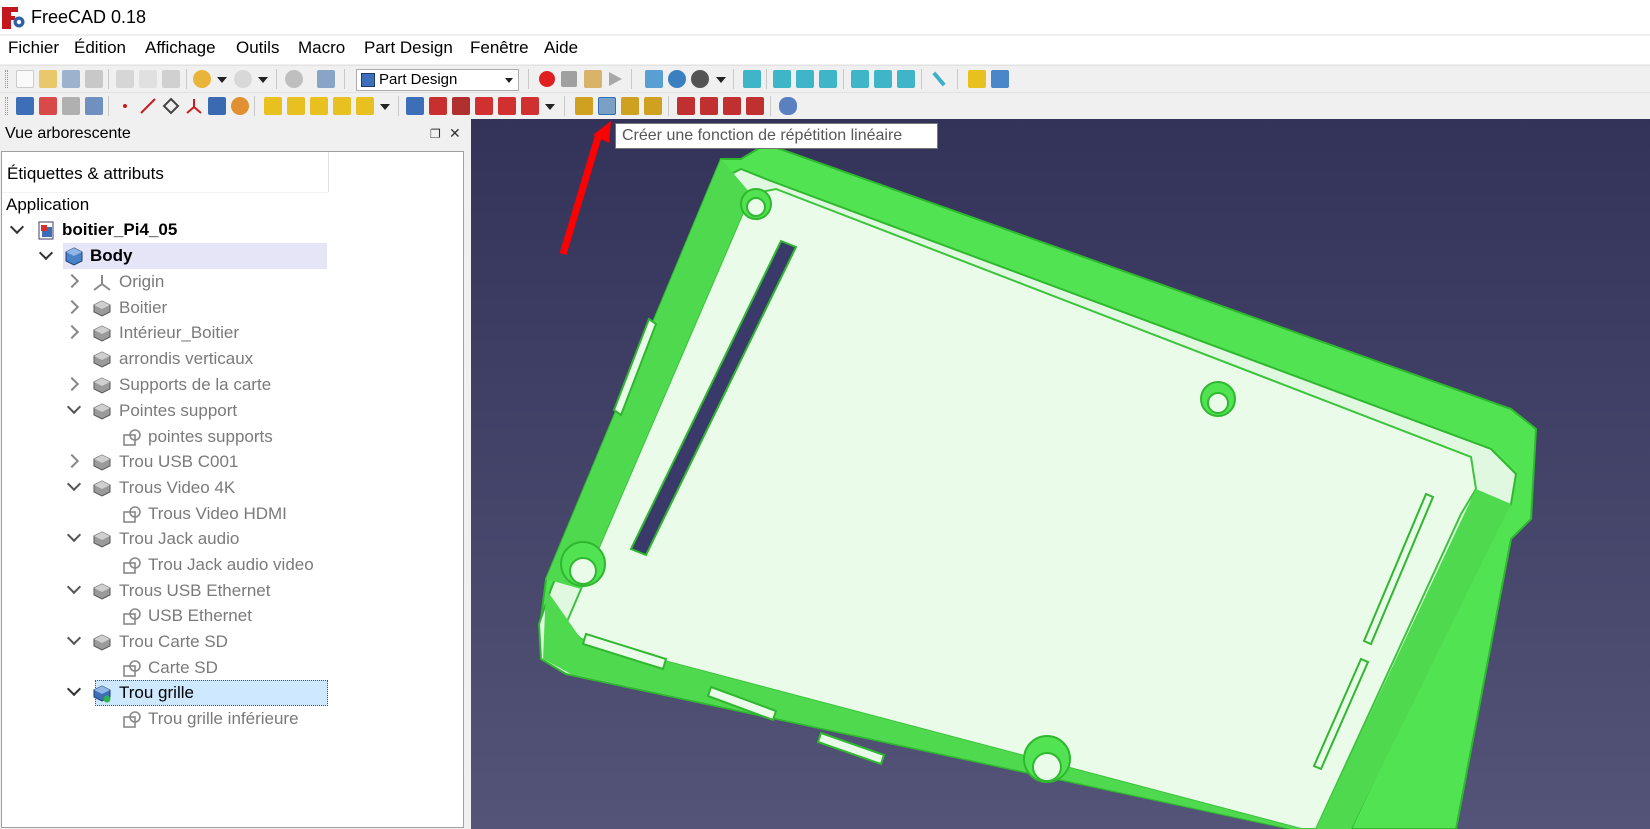 Image resolution: width=1650 pixels, height=829 pixels. I want to click on menu-part-design: Part Design, so click(408, 48).